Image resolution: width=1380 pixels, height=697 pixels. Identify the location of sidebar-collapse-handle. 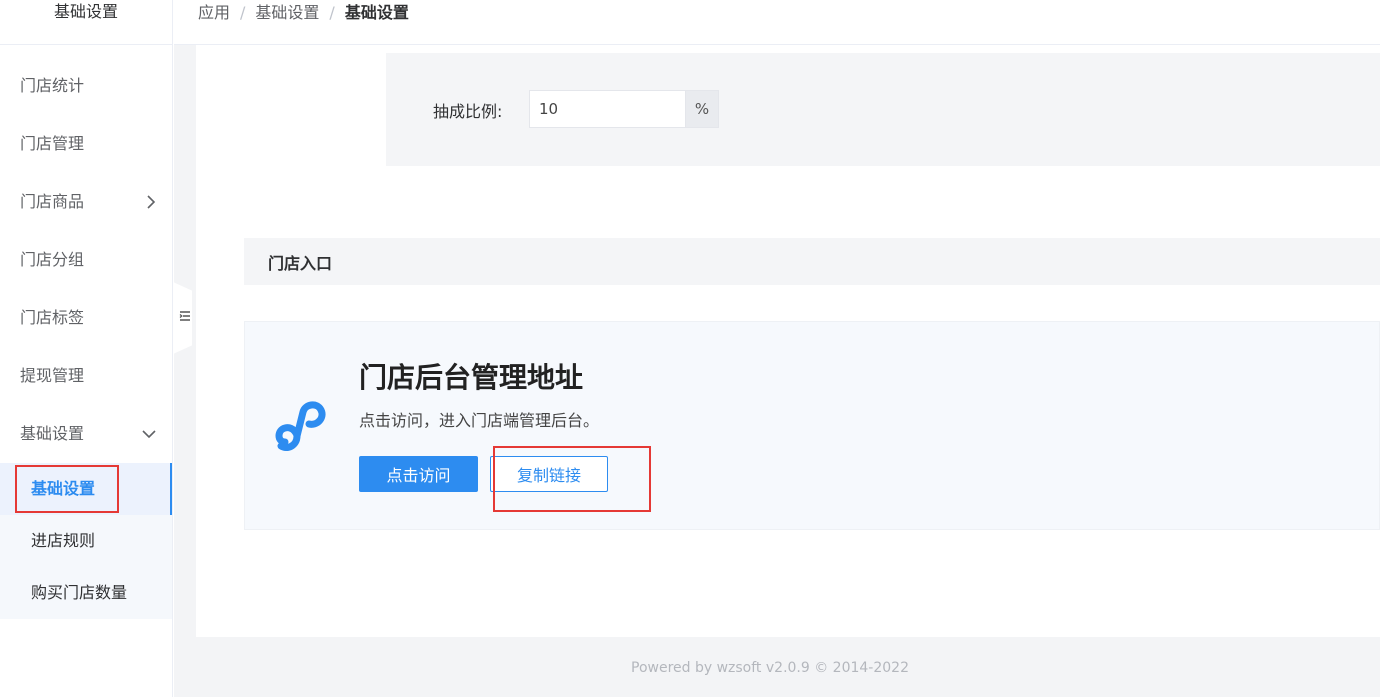
(182, 318).